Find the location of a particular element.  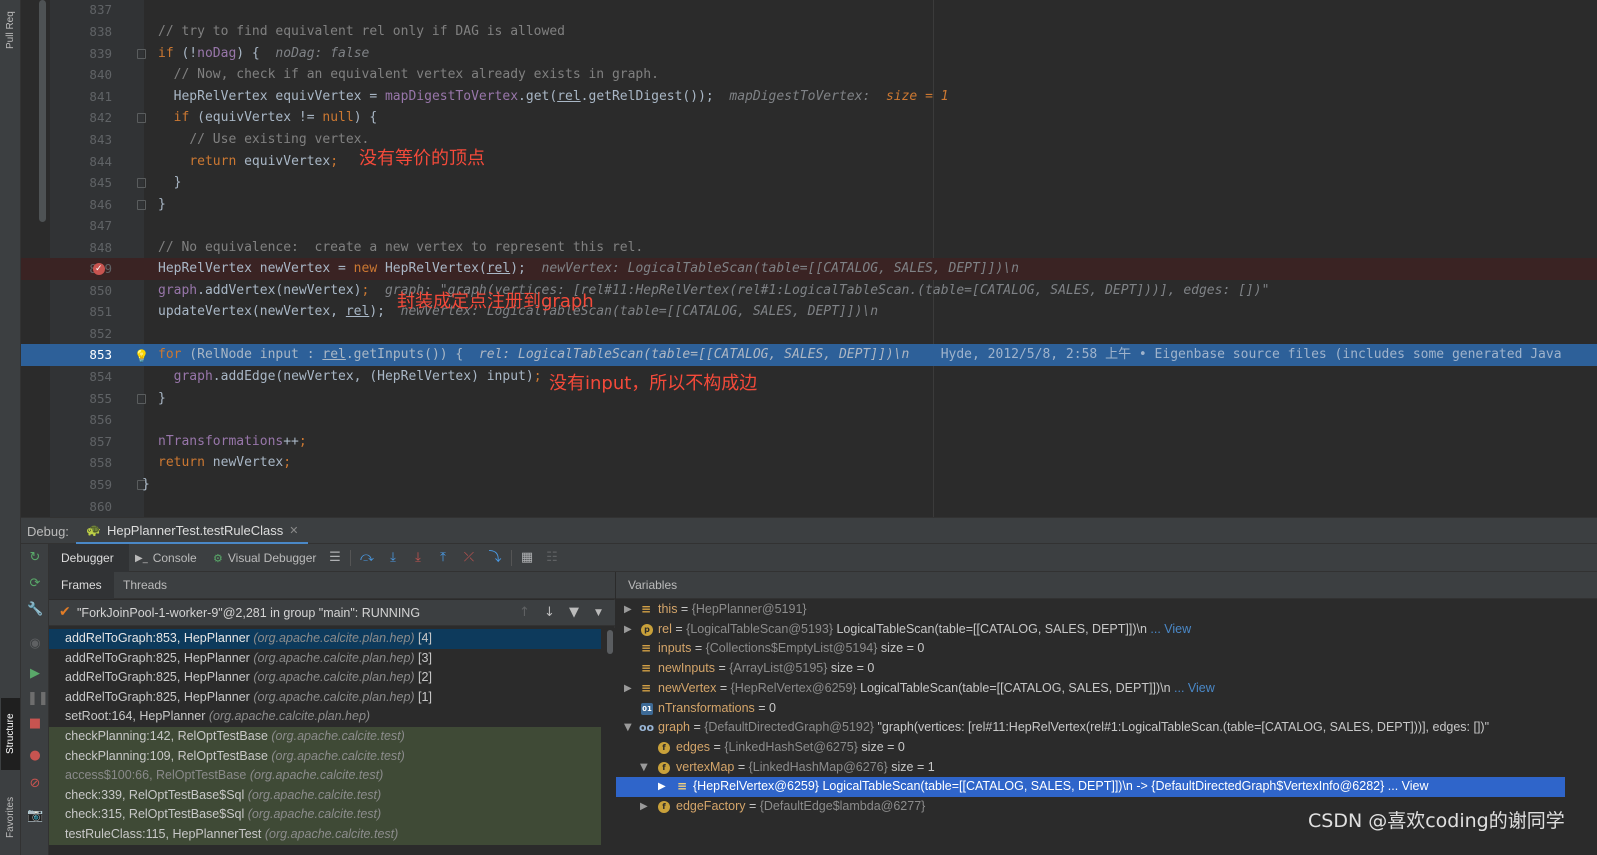

step-over-icon: ⤼ is located at coordinates (367, 558).